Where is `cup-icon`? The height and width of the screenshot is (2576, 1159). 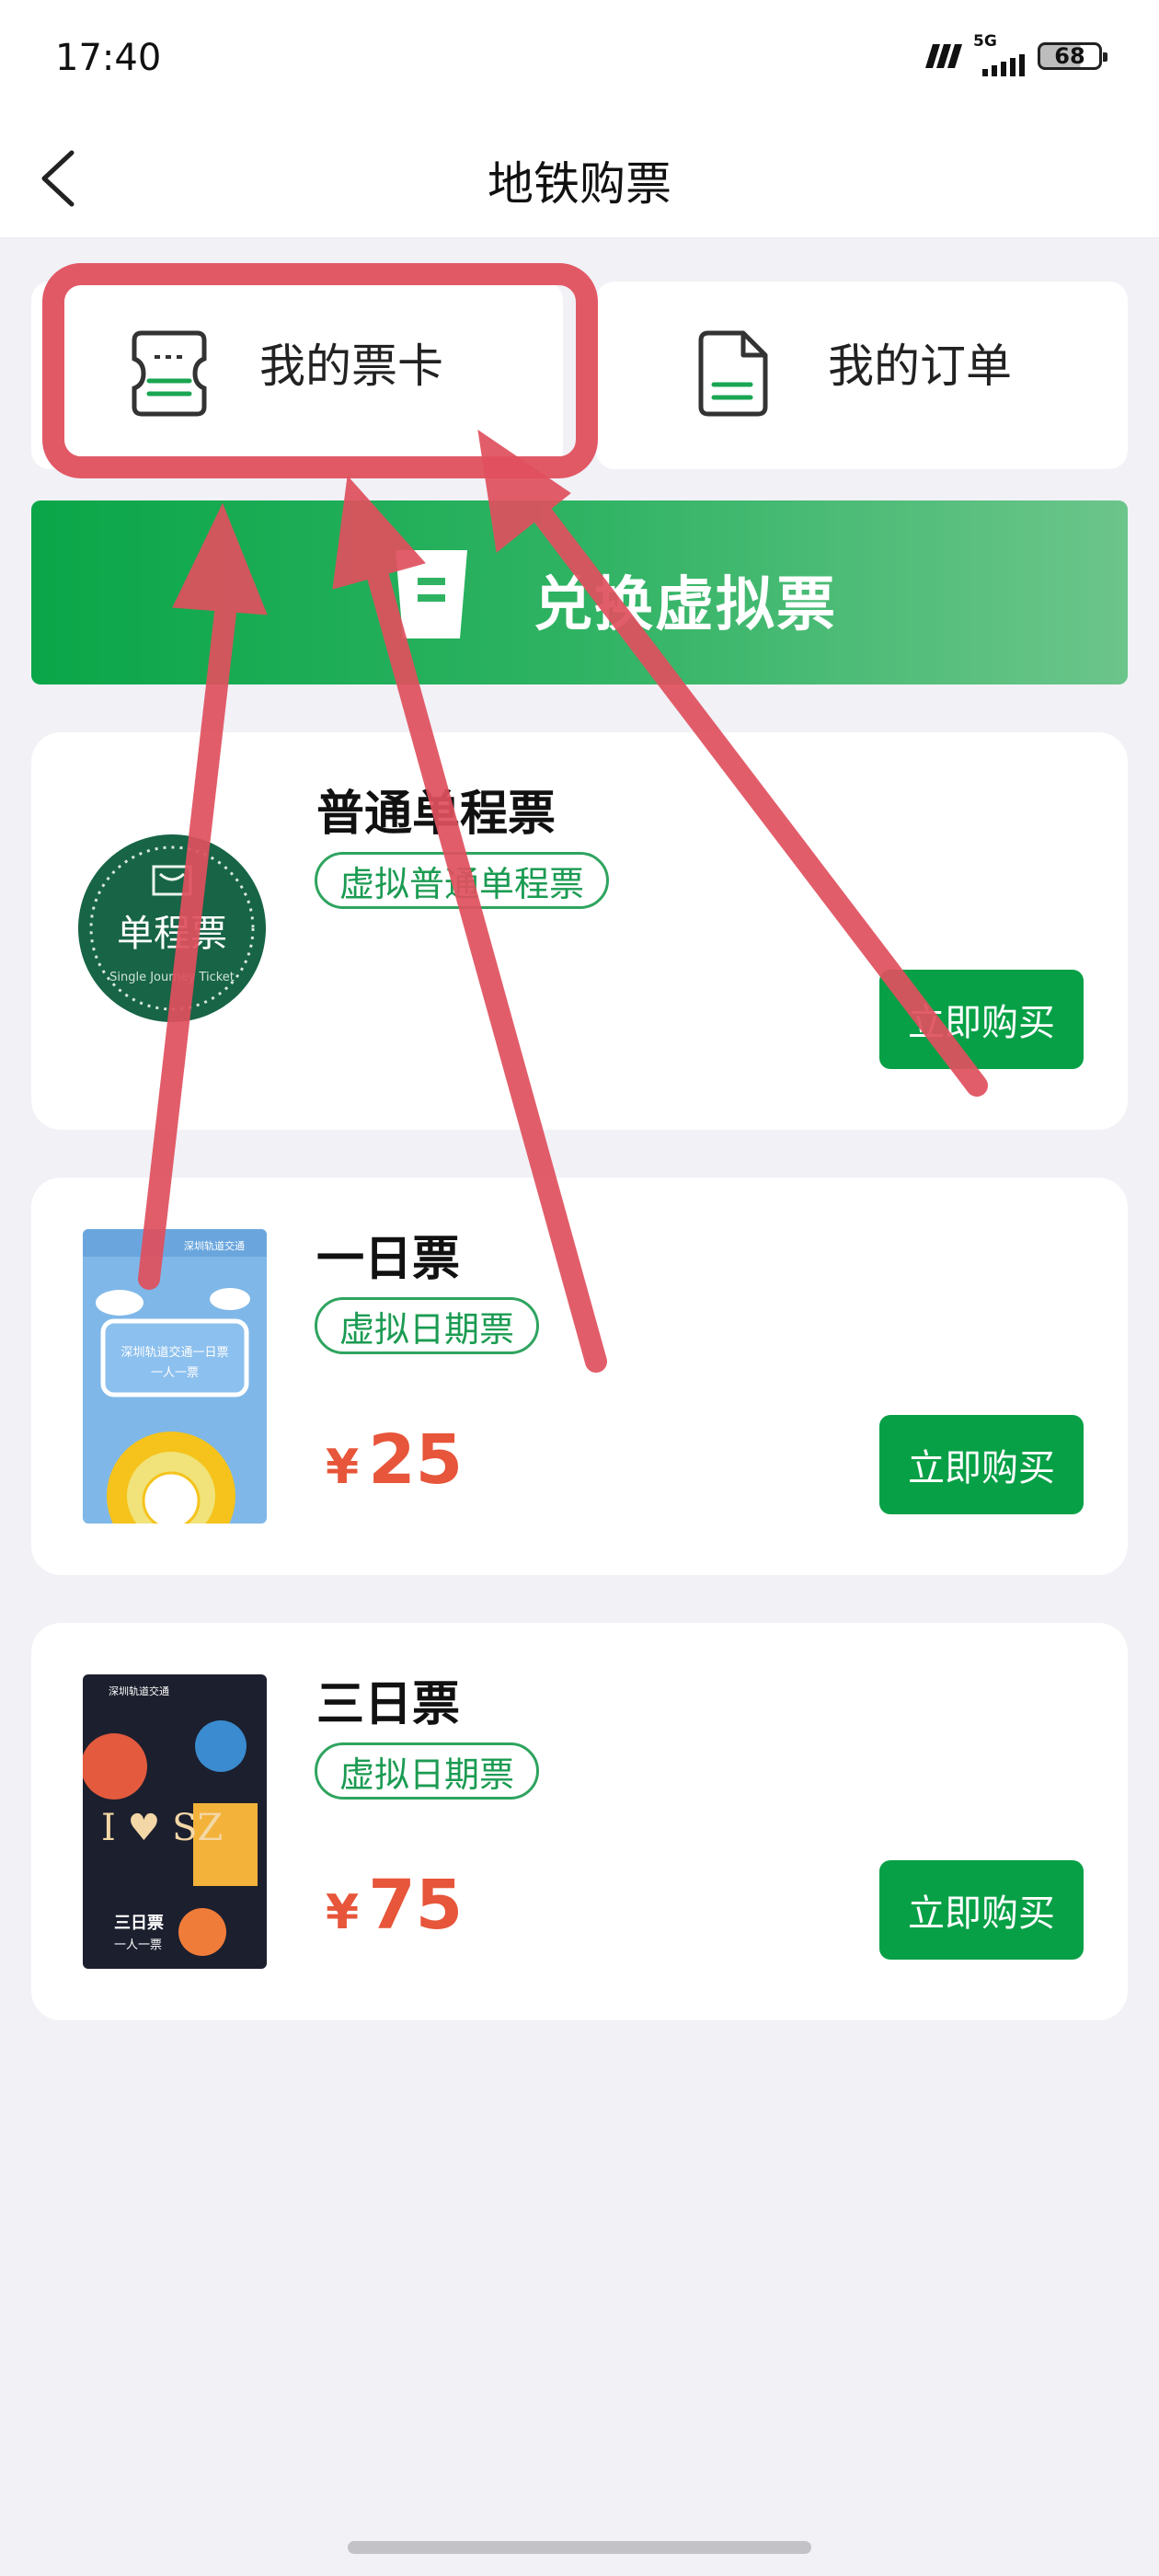
cup-icon is located at coordinates (431, 594).